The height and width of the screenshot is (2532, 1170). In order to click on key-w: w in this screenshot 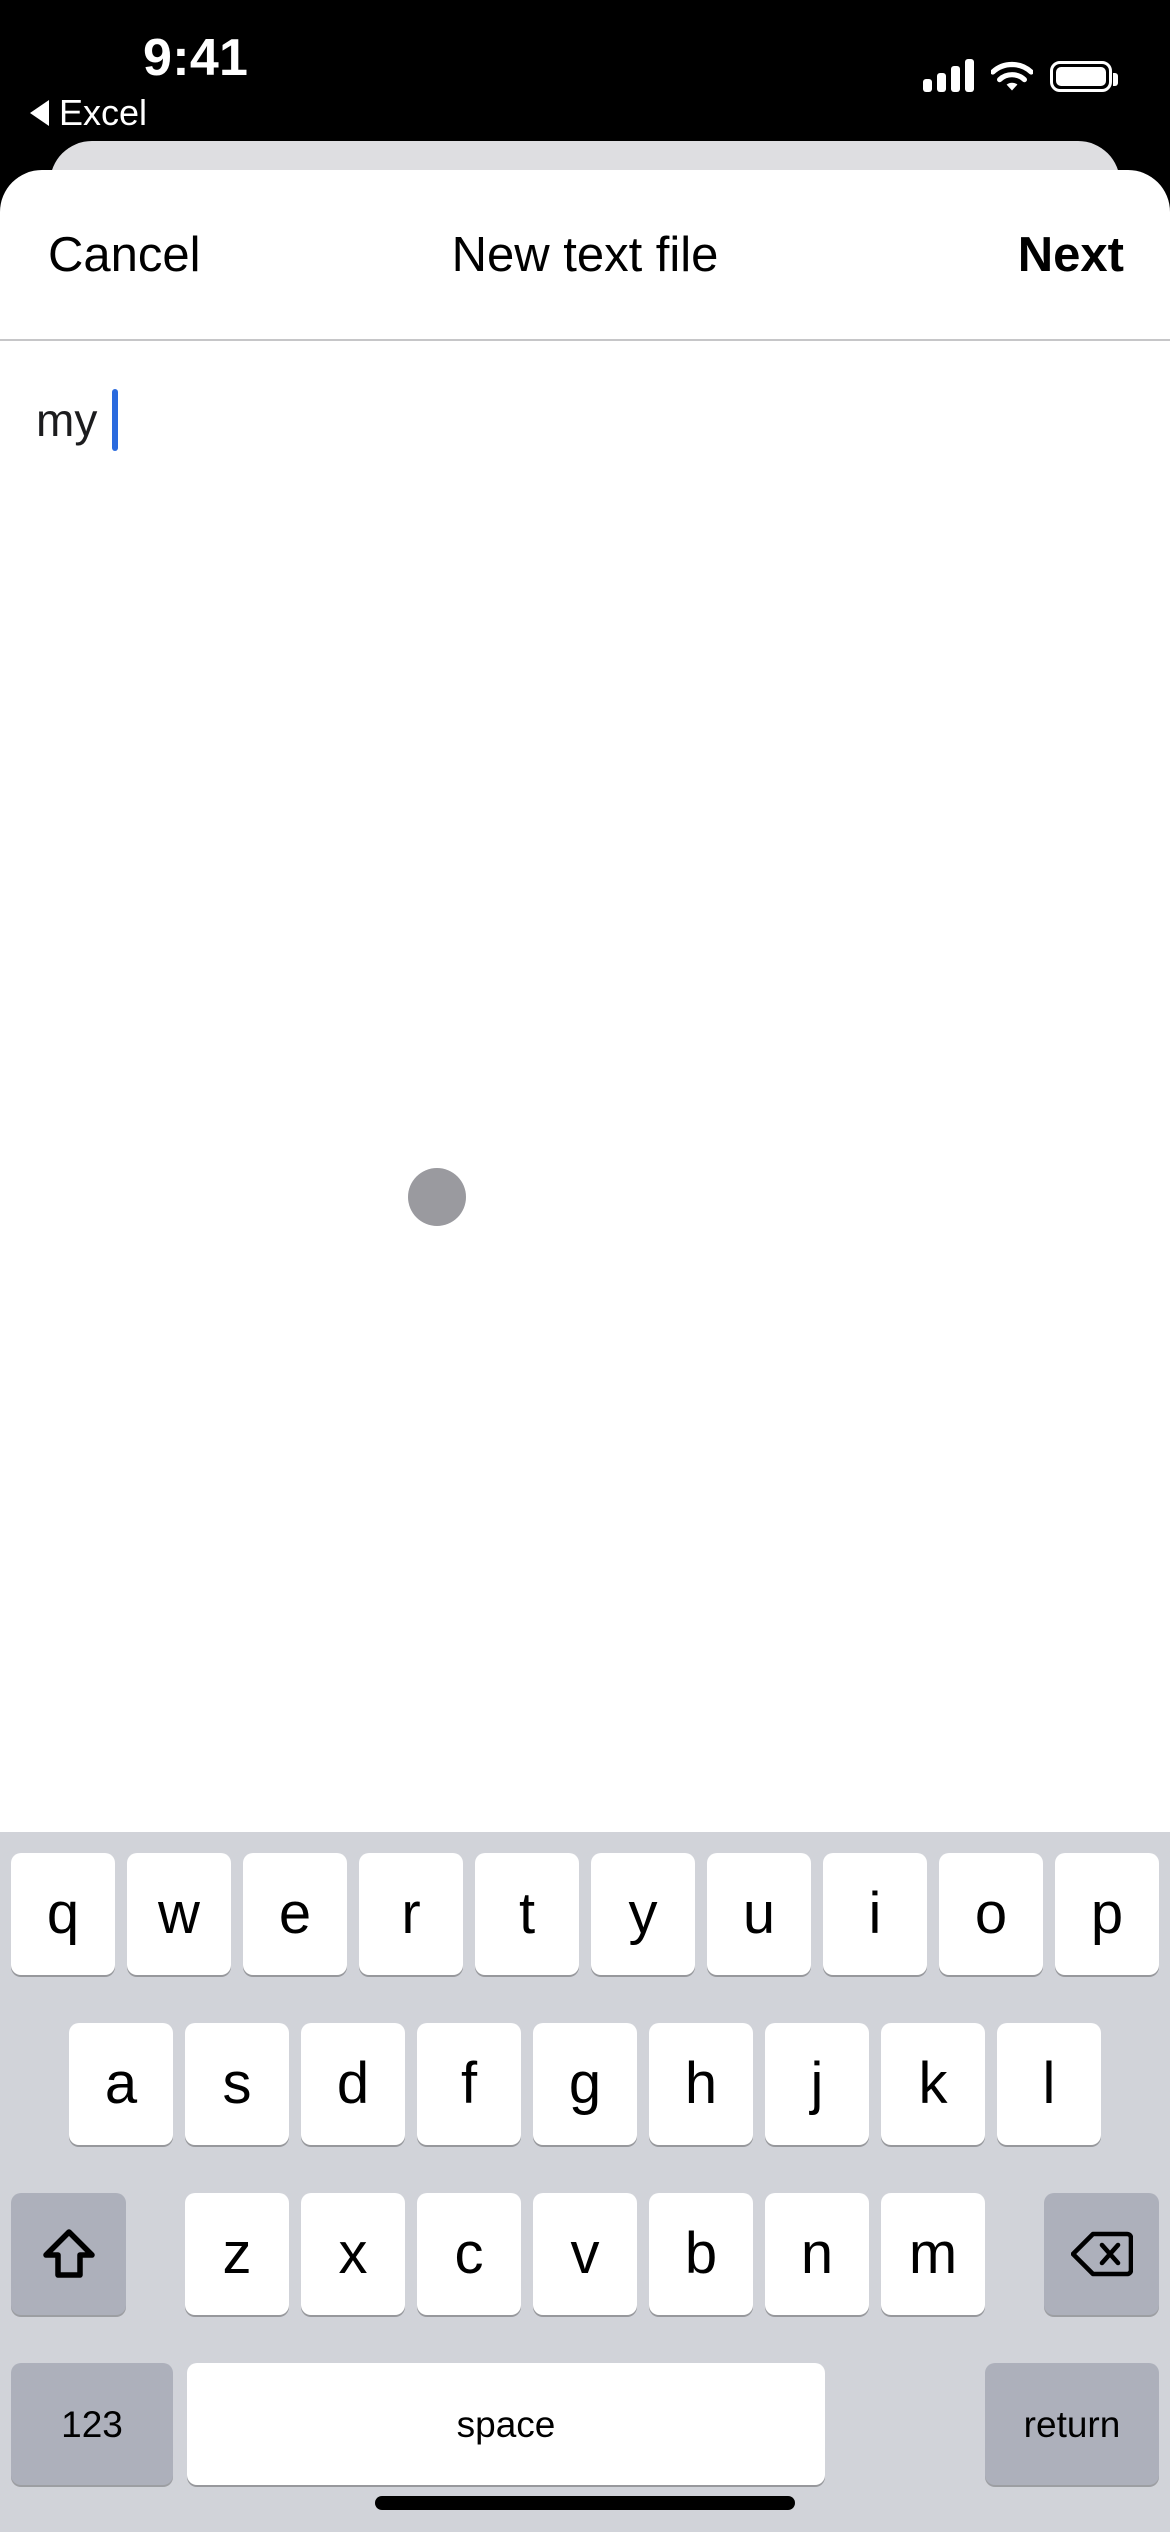, I will do `click(179, 1914)`.